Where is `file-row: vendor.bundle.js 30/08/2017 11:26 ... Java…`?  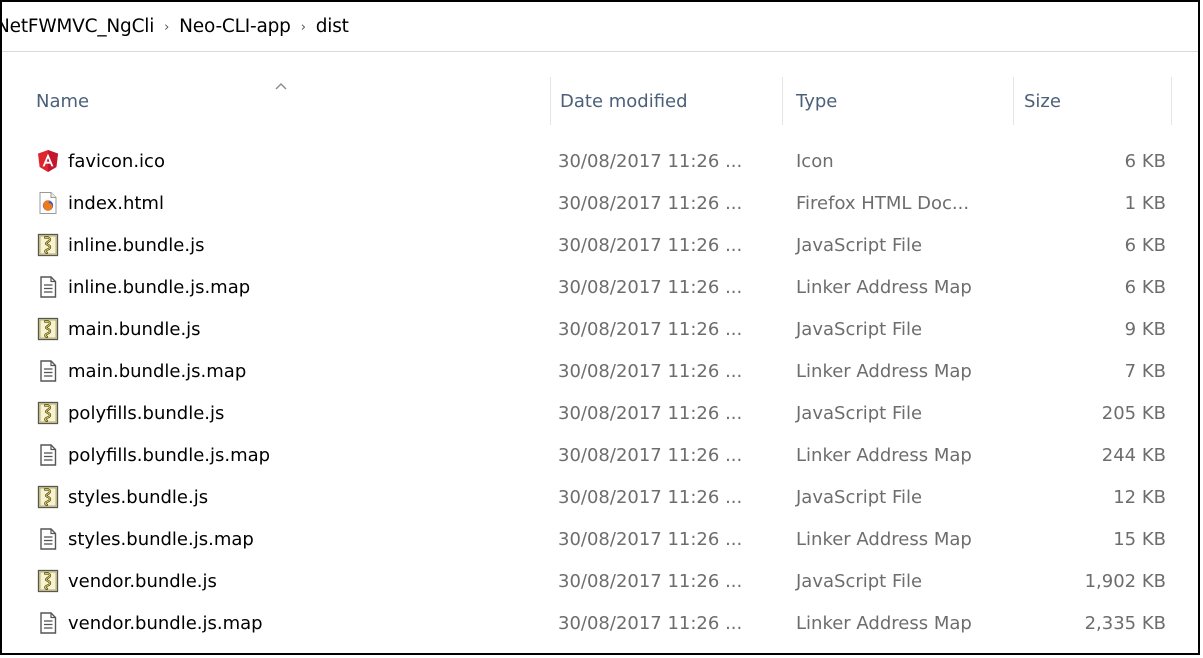 file-row: vendor.bundle.js 30/08/2017 11:26 ... Java… is located at coordinates (600, 581).